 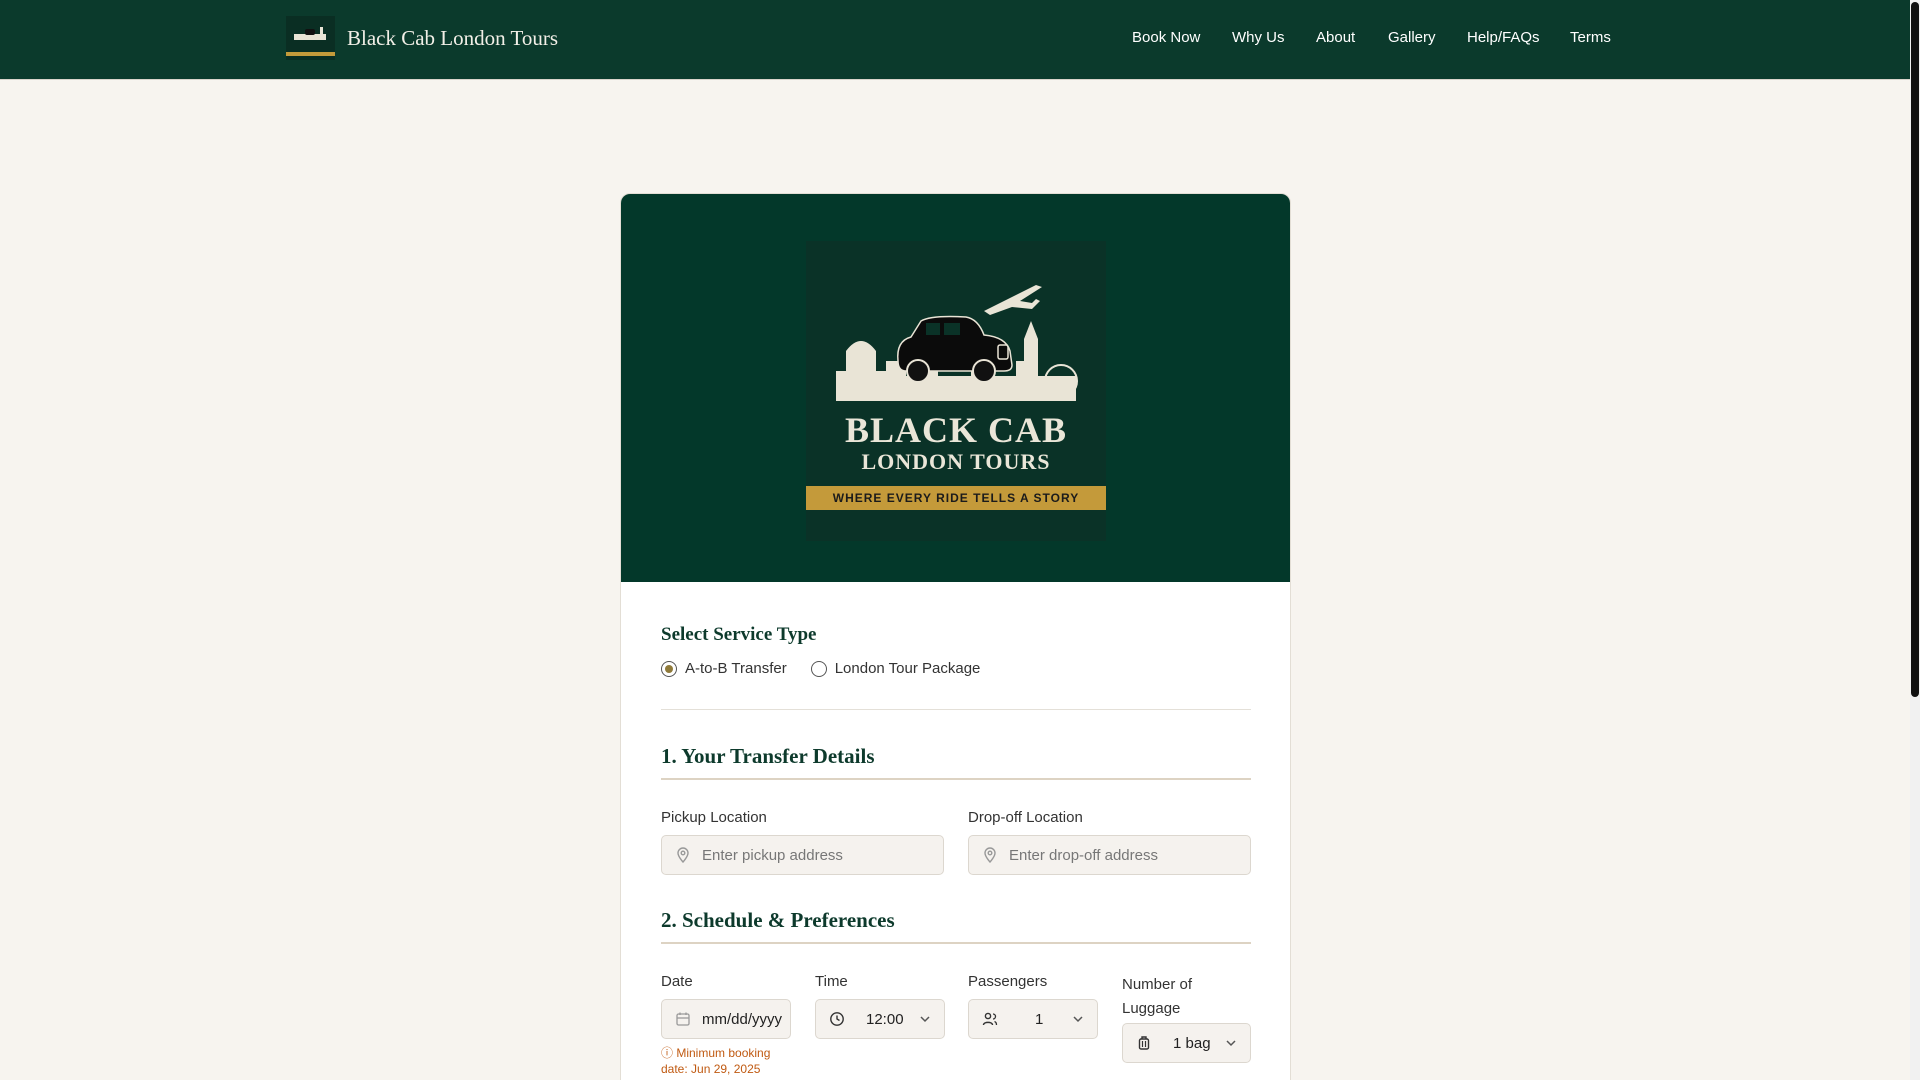 What do you see at coordinates (1144, 1043) in the screenshot?
I see `luggage-icon` at bounding box center [1144, 1043].